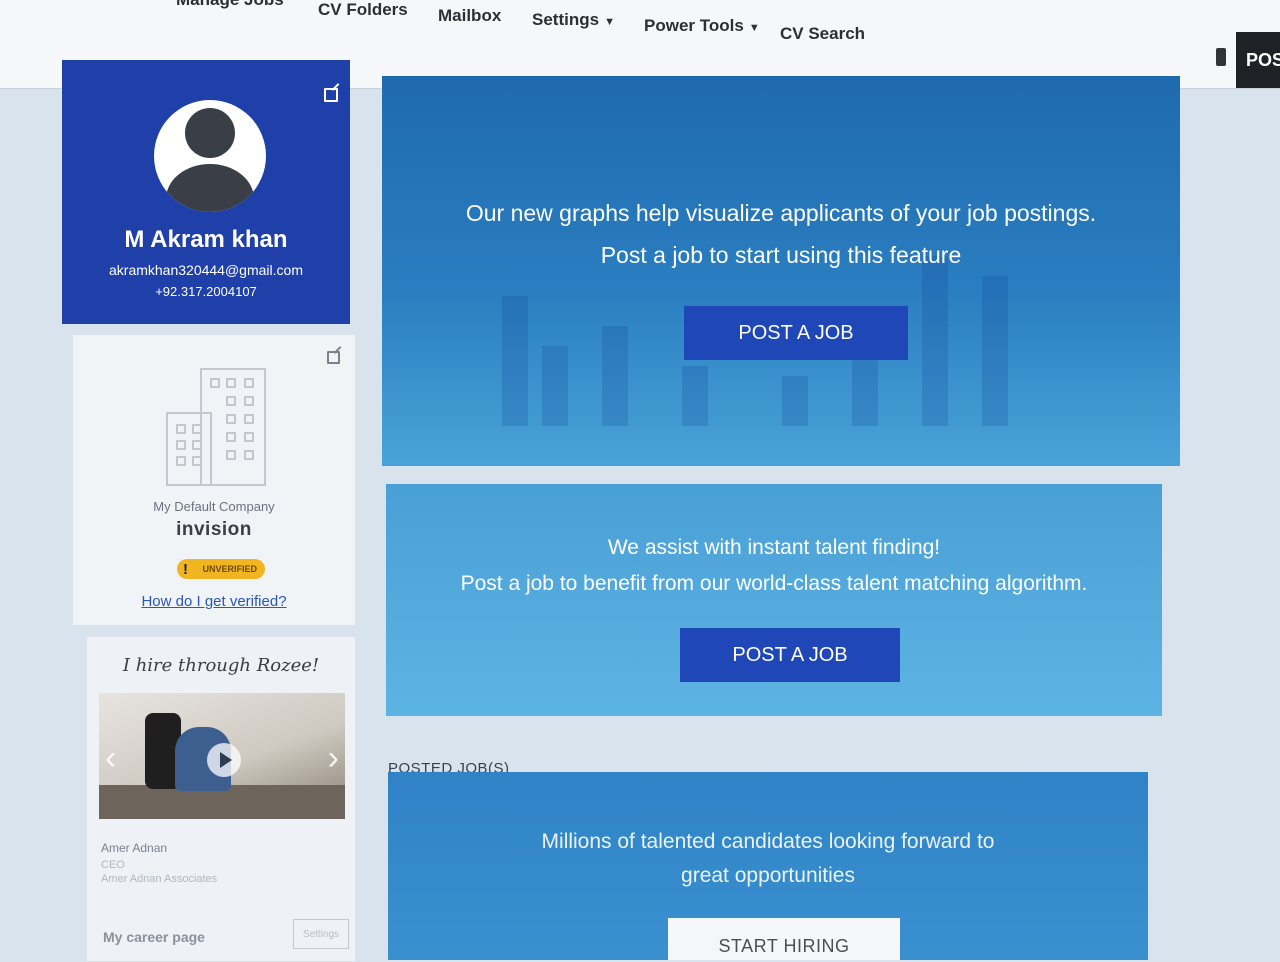  I want to click on avatar-body, so click(210, 188).